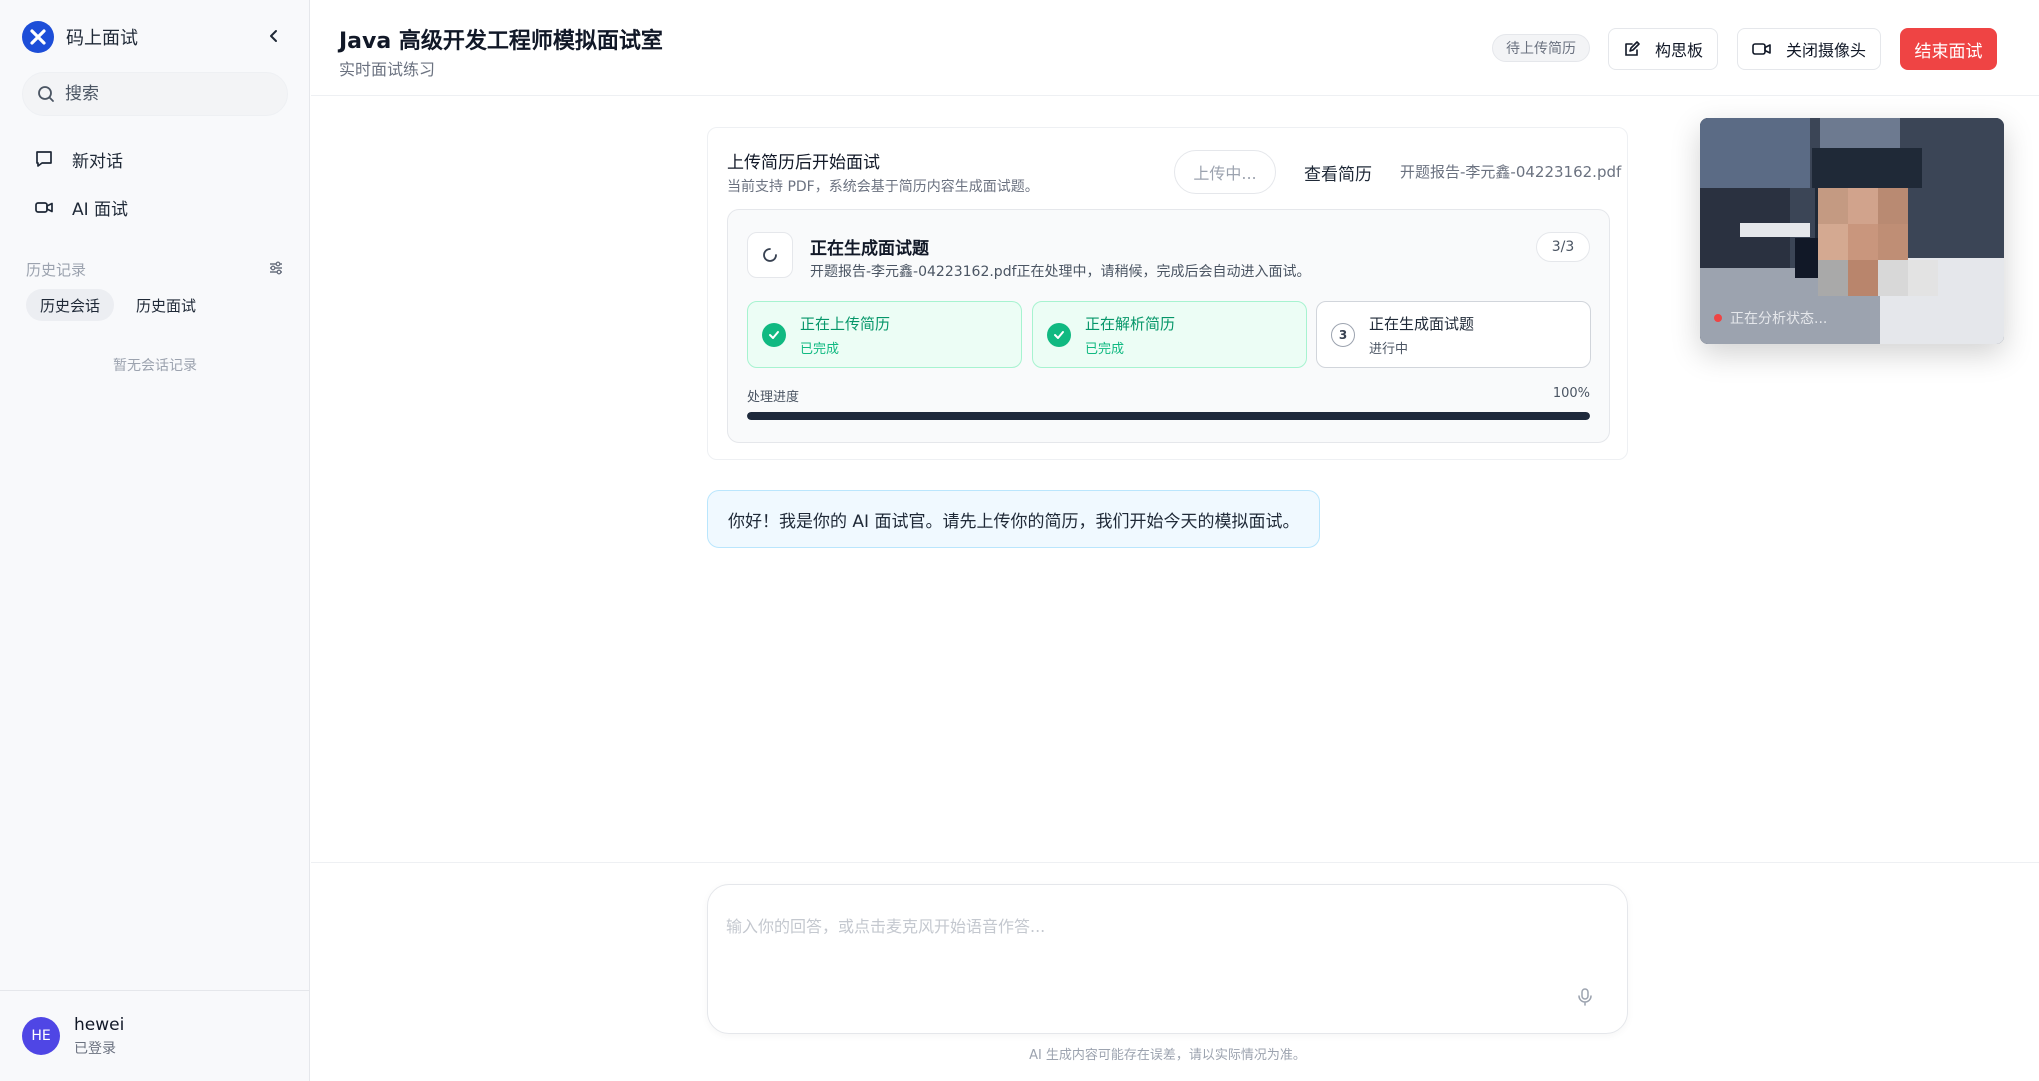 Image resolution: width=2039 pixels, height=1081 pixels. What do you see at coordinates (41, 1036) in the screenshot?
I see `avatar: HE` at bounding box center [41, 1036].